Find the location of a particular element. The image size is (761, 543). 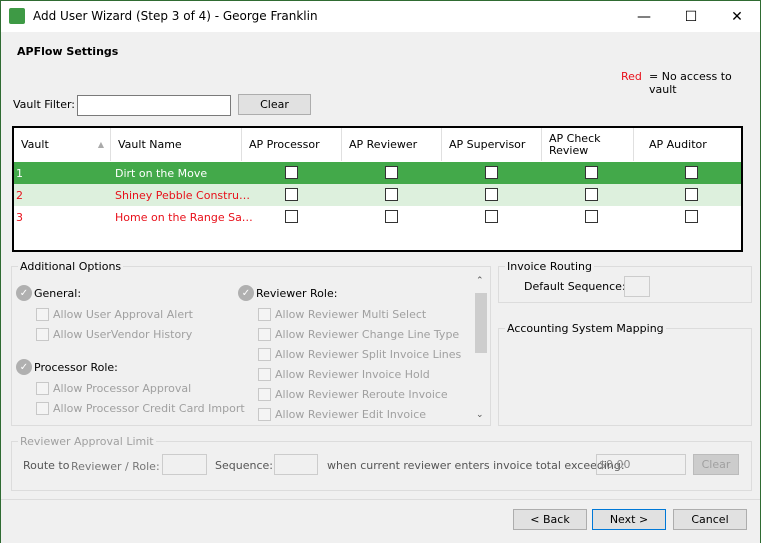

scroll-thumb is located at coordinates (481, 323).